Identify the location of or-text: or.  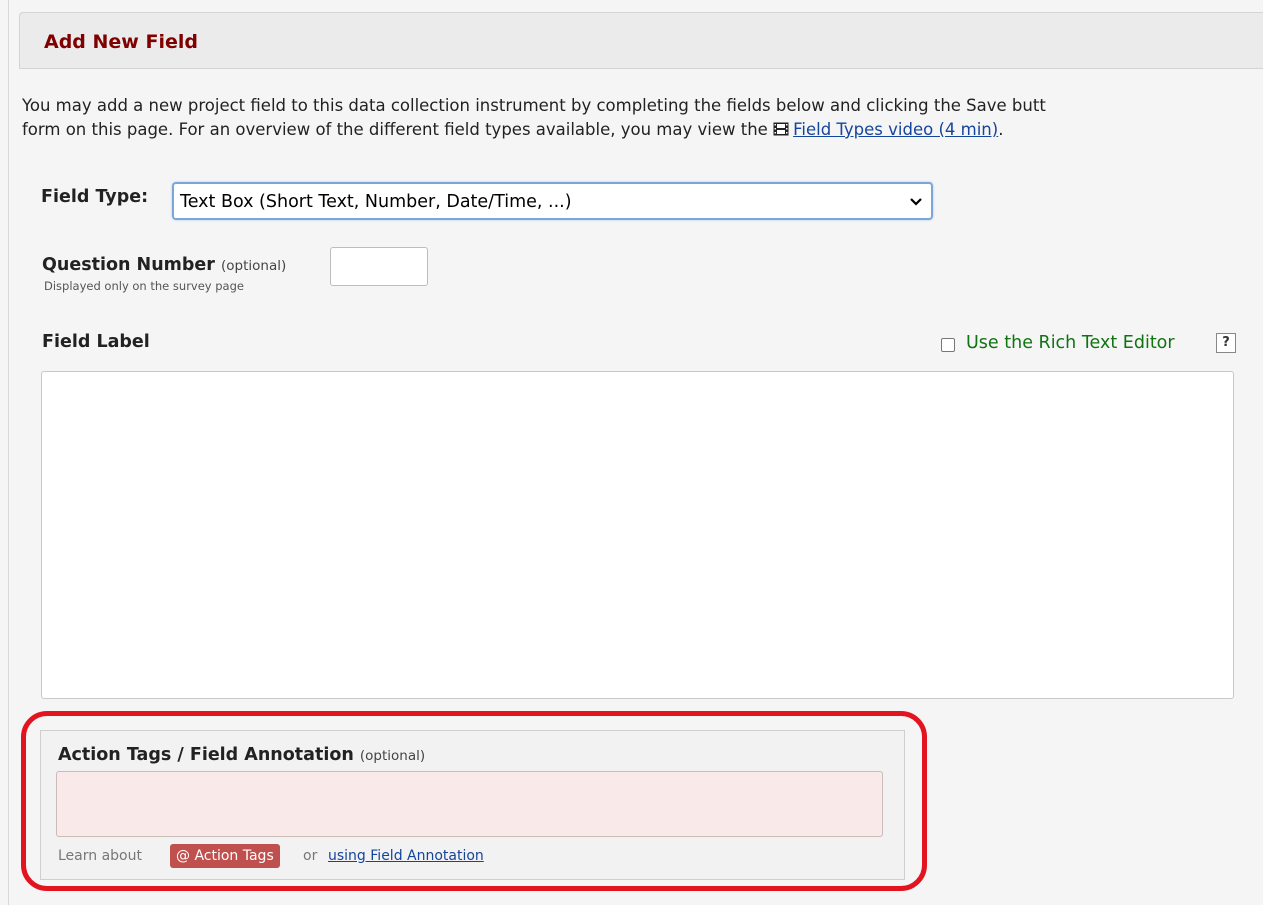
(310, 856).